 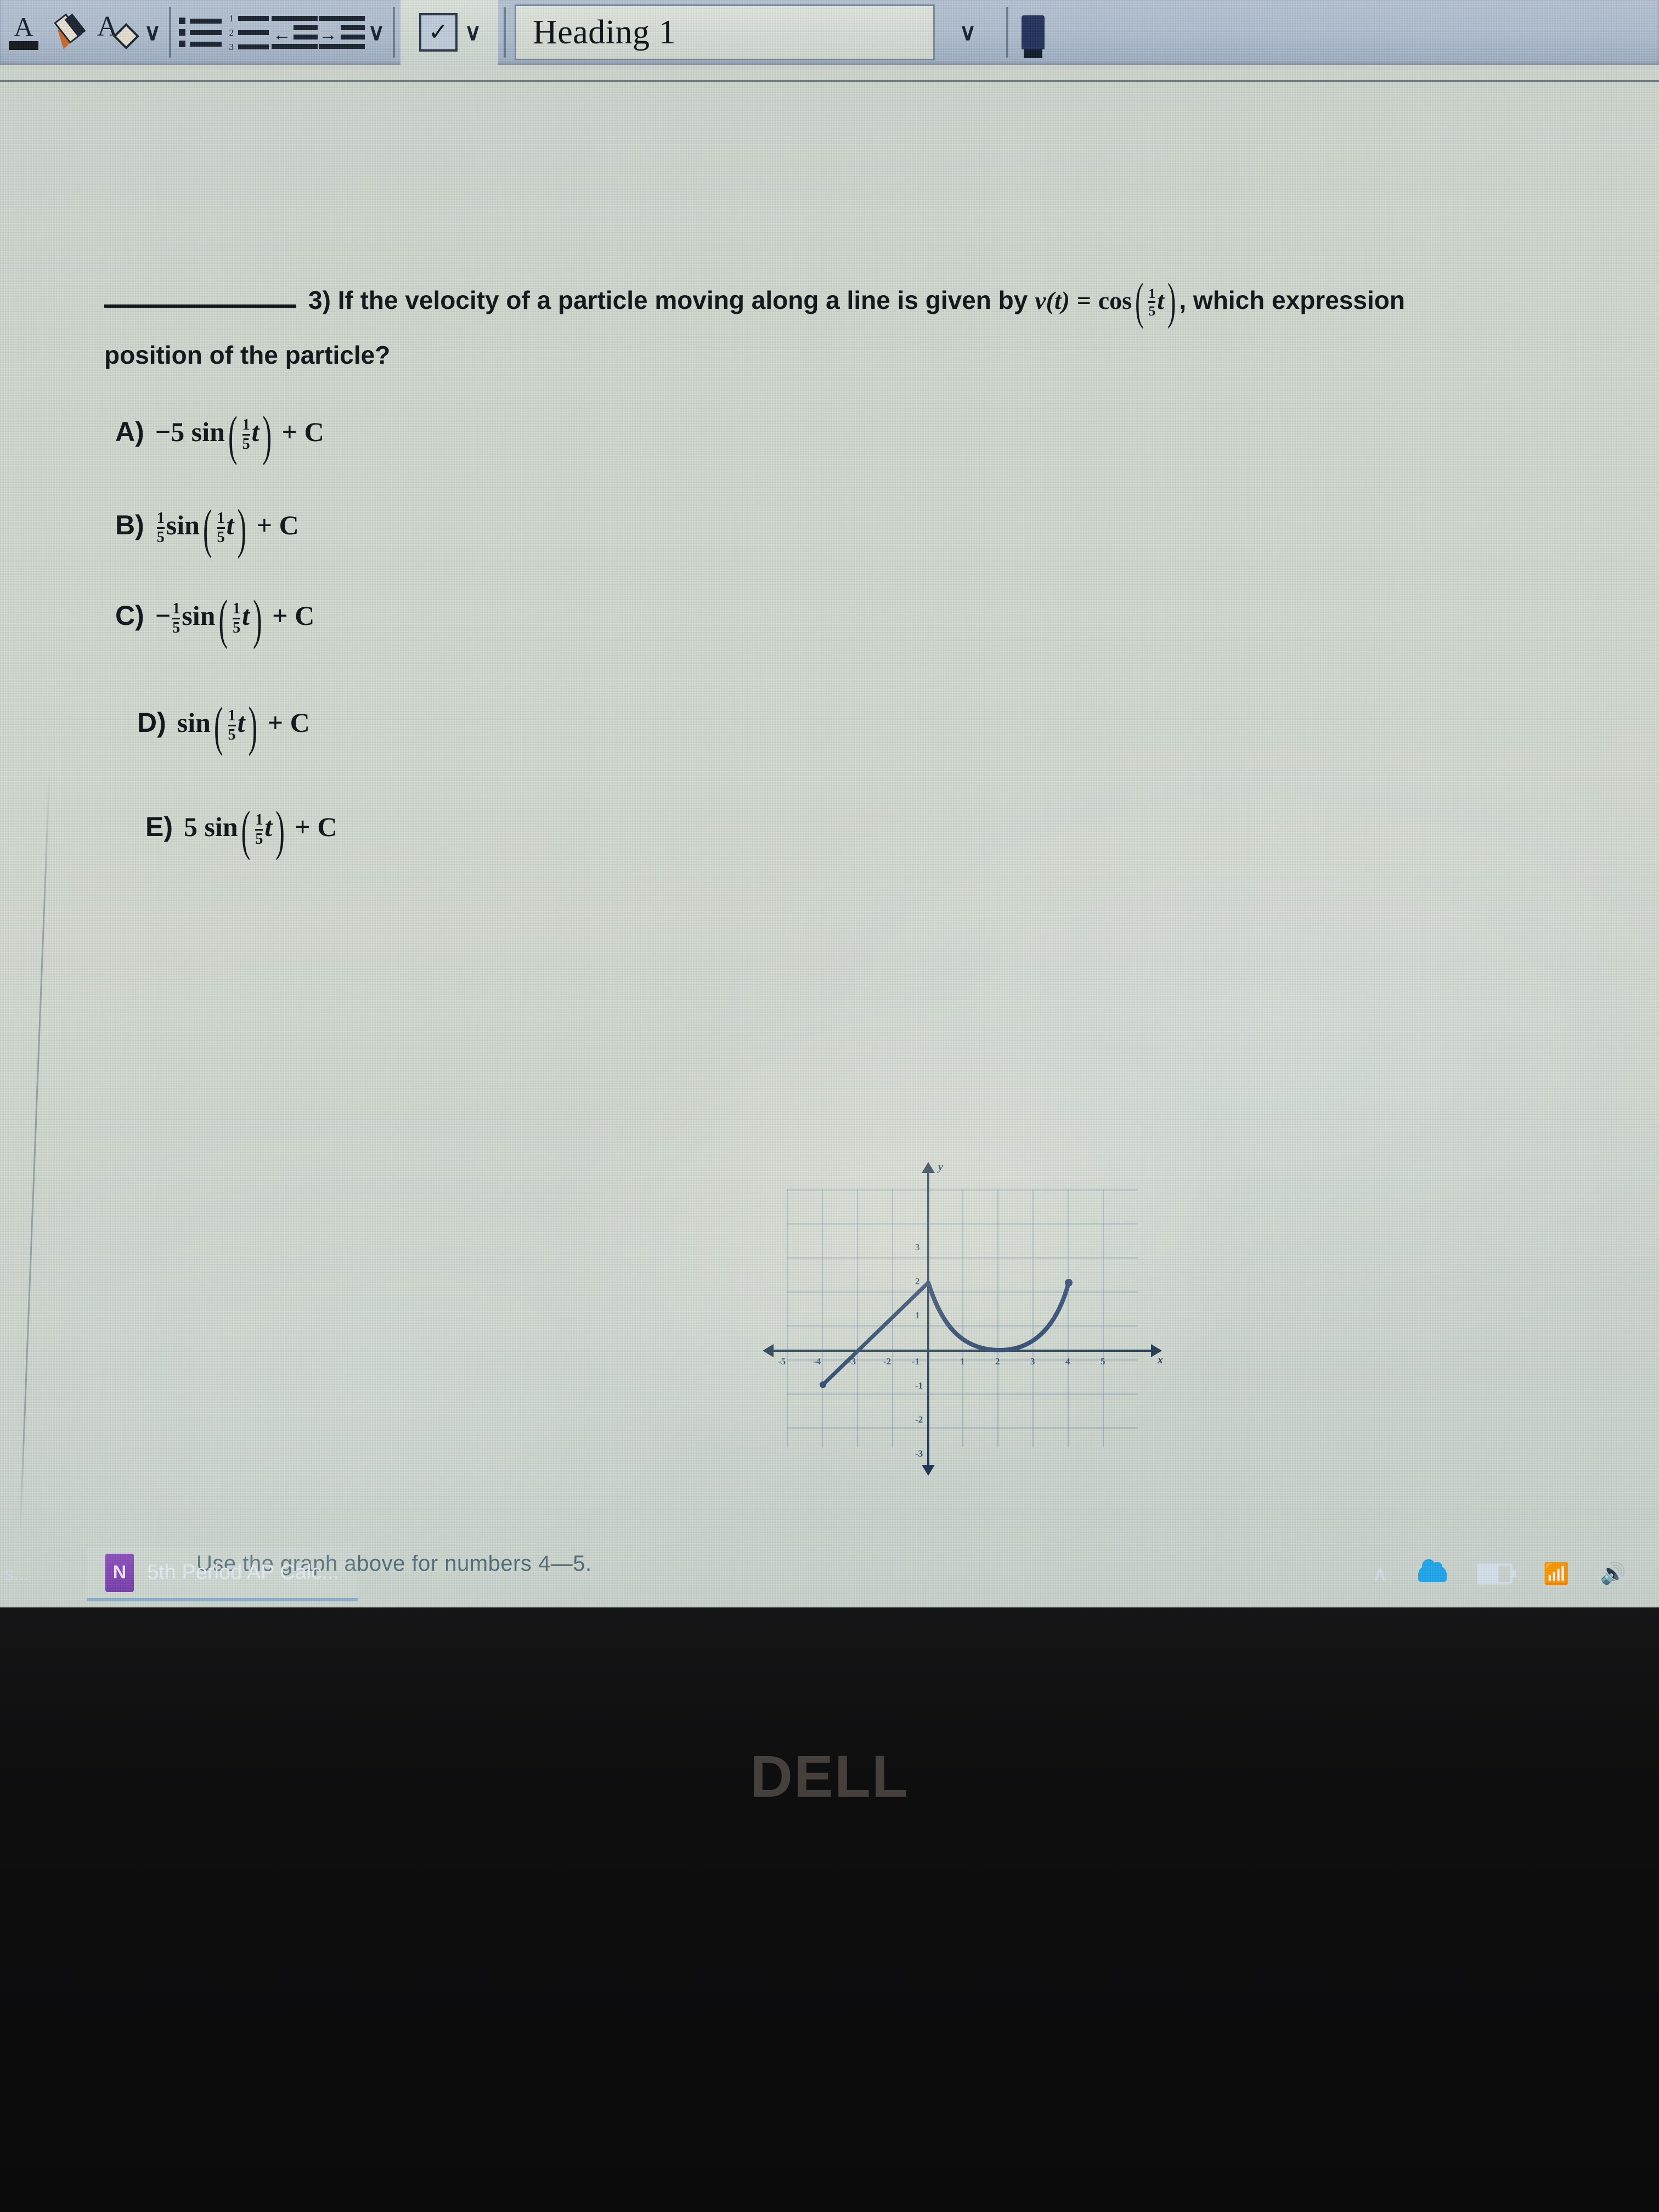 I want to click on choice-d-argument-fraction: 15, so click(x=232, y=725).